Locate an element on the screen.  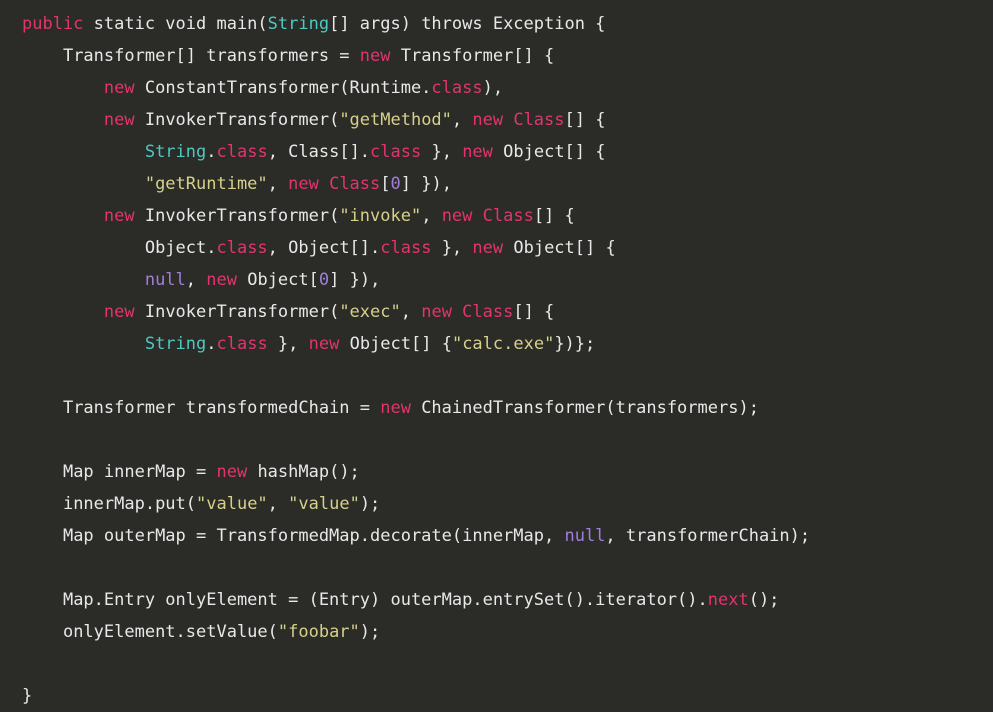
code-token-plain: })}; is located at coordinates (575, 344).